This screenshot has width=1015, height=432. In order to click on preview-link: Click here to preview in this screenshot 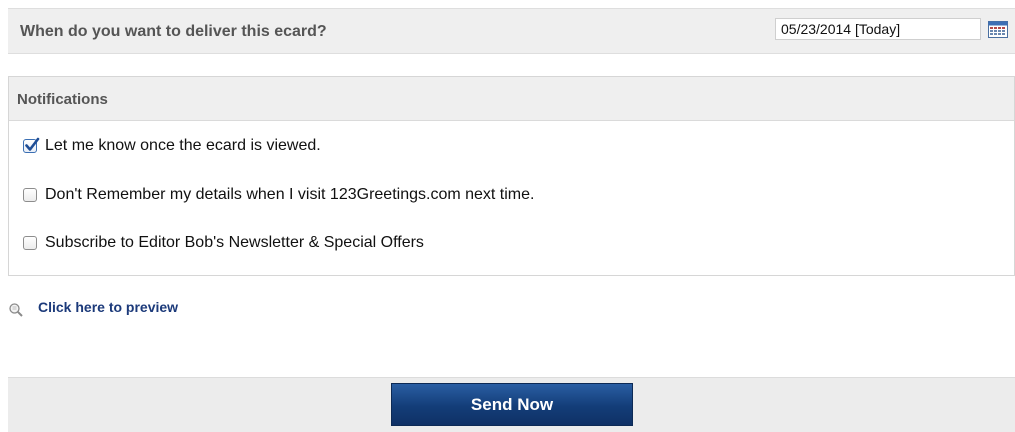, I will do `click(108, 307)`.